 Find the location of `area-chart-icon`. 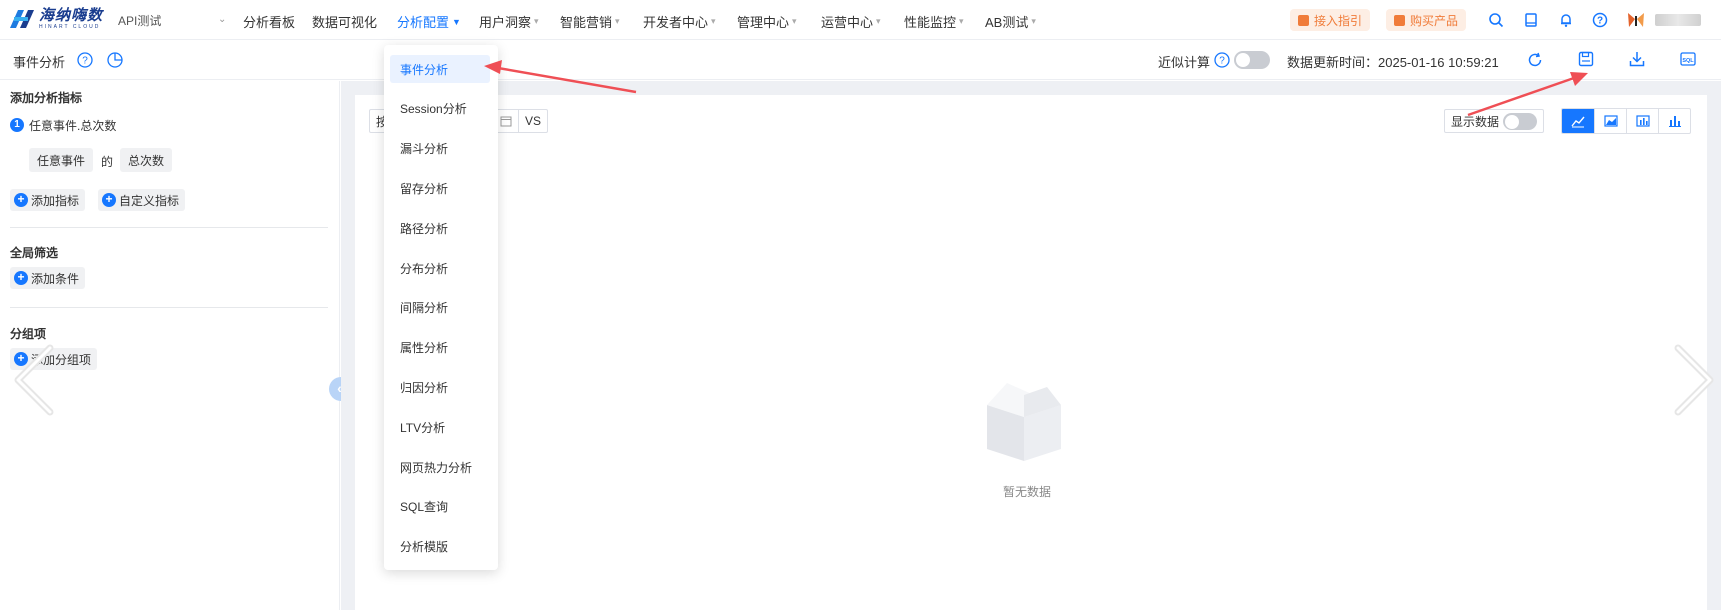

area-chart-icon is located at coordinates (1610, 121).